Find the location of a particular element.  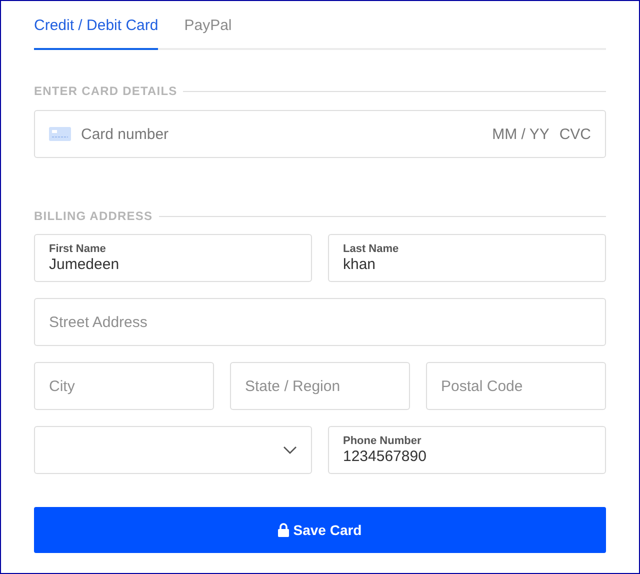

tab: PayPal is located at coordinates (208, 33).